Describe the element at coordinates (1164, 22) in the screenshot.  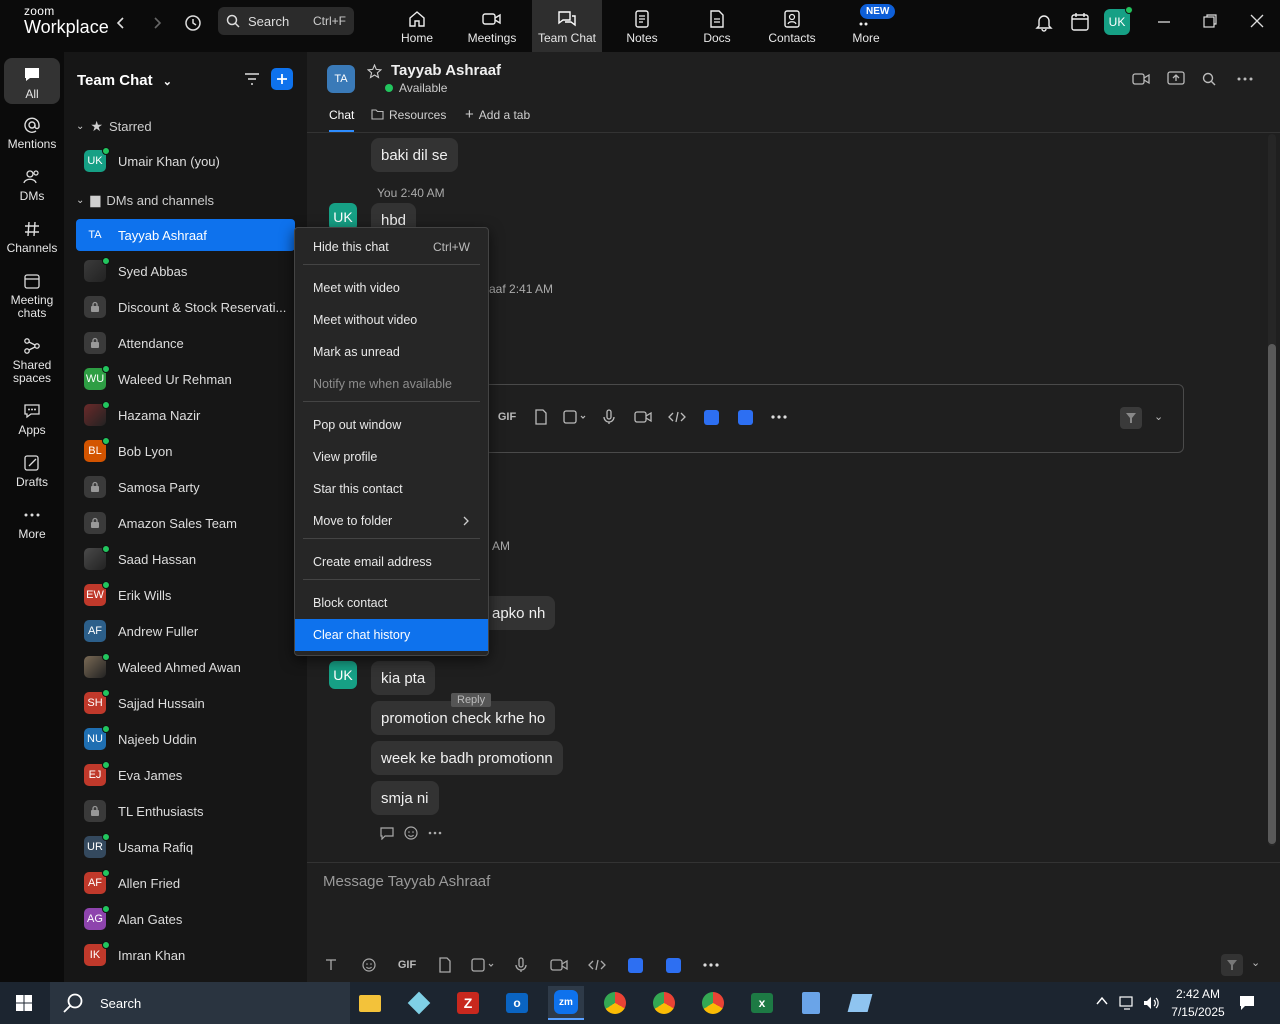
I see `minimize-icon` at that location.